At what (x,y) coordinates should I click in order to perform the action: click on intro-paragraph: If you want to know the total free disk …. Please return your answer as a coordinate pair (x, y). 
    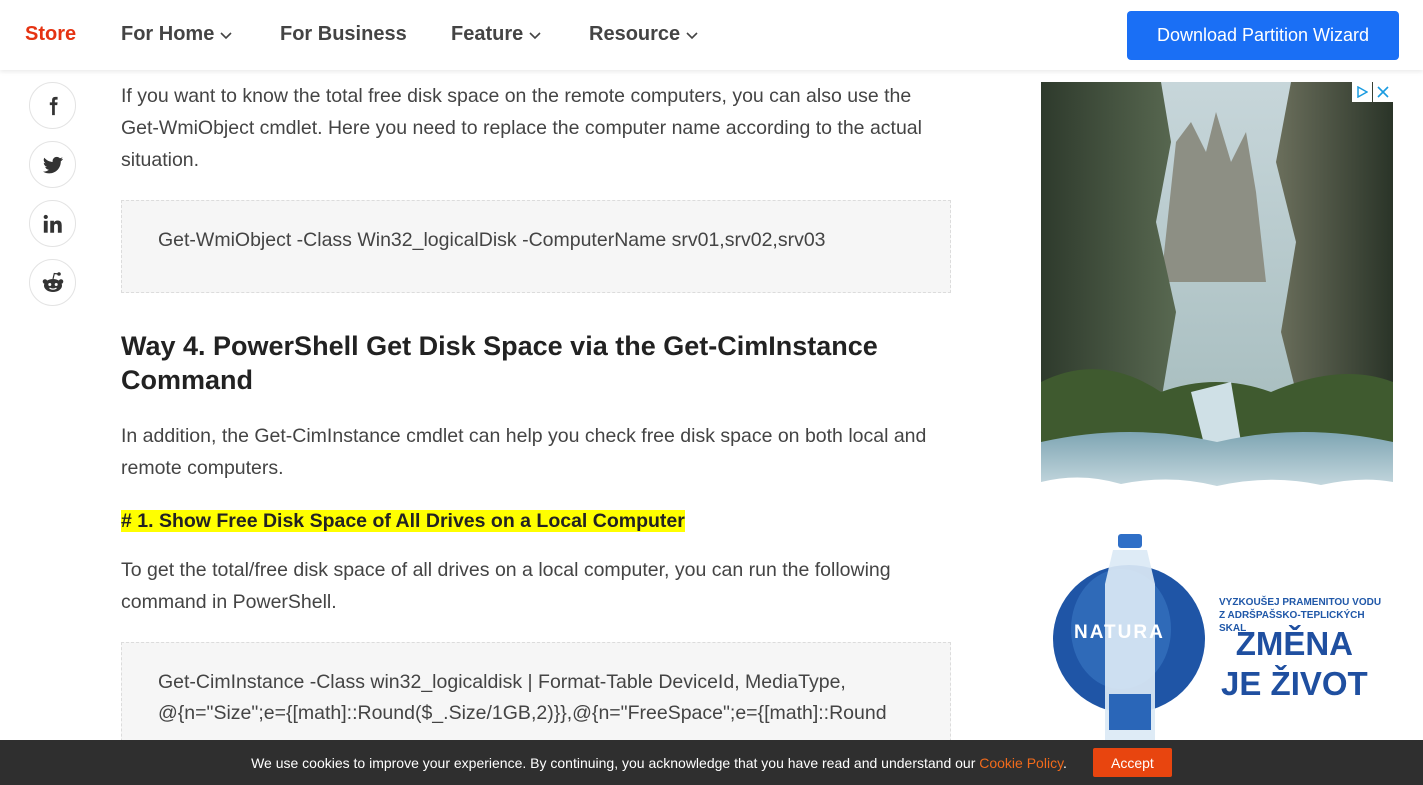
    Looking at the image, I should click on (521, 128).